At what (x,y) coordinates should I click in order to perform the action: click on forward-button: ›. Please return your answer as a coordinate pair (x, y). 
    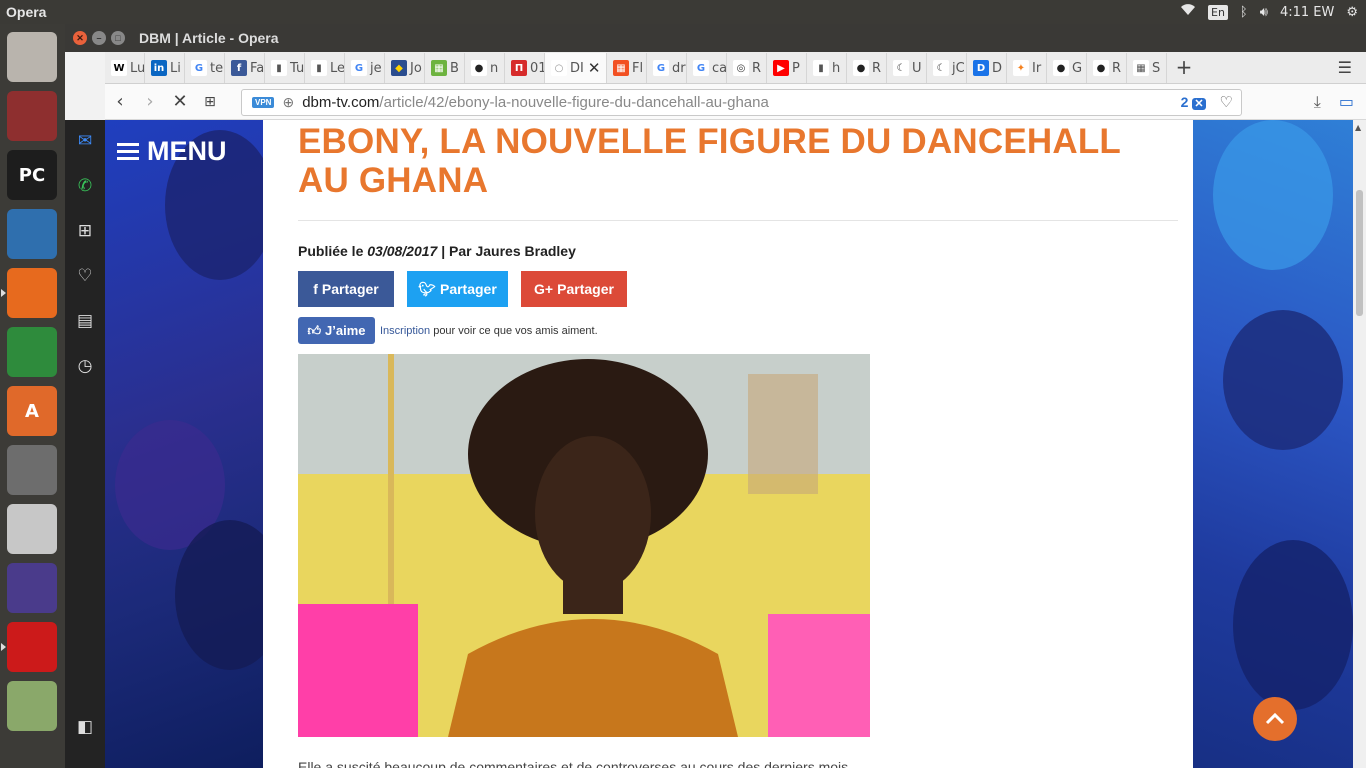
    Looking at the image, I should click on (150, 101).